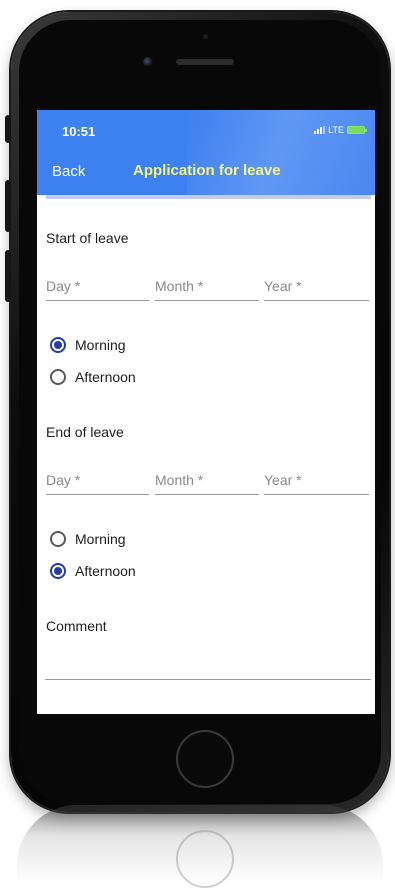 The width and height of the screenshot is (395, 888). Describe the element at coordinates (208, 197) in the screenshot. I see `header-divider-strip` at that location.